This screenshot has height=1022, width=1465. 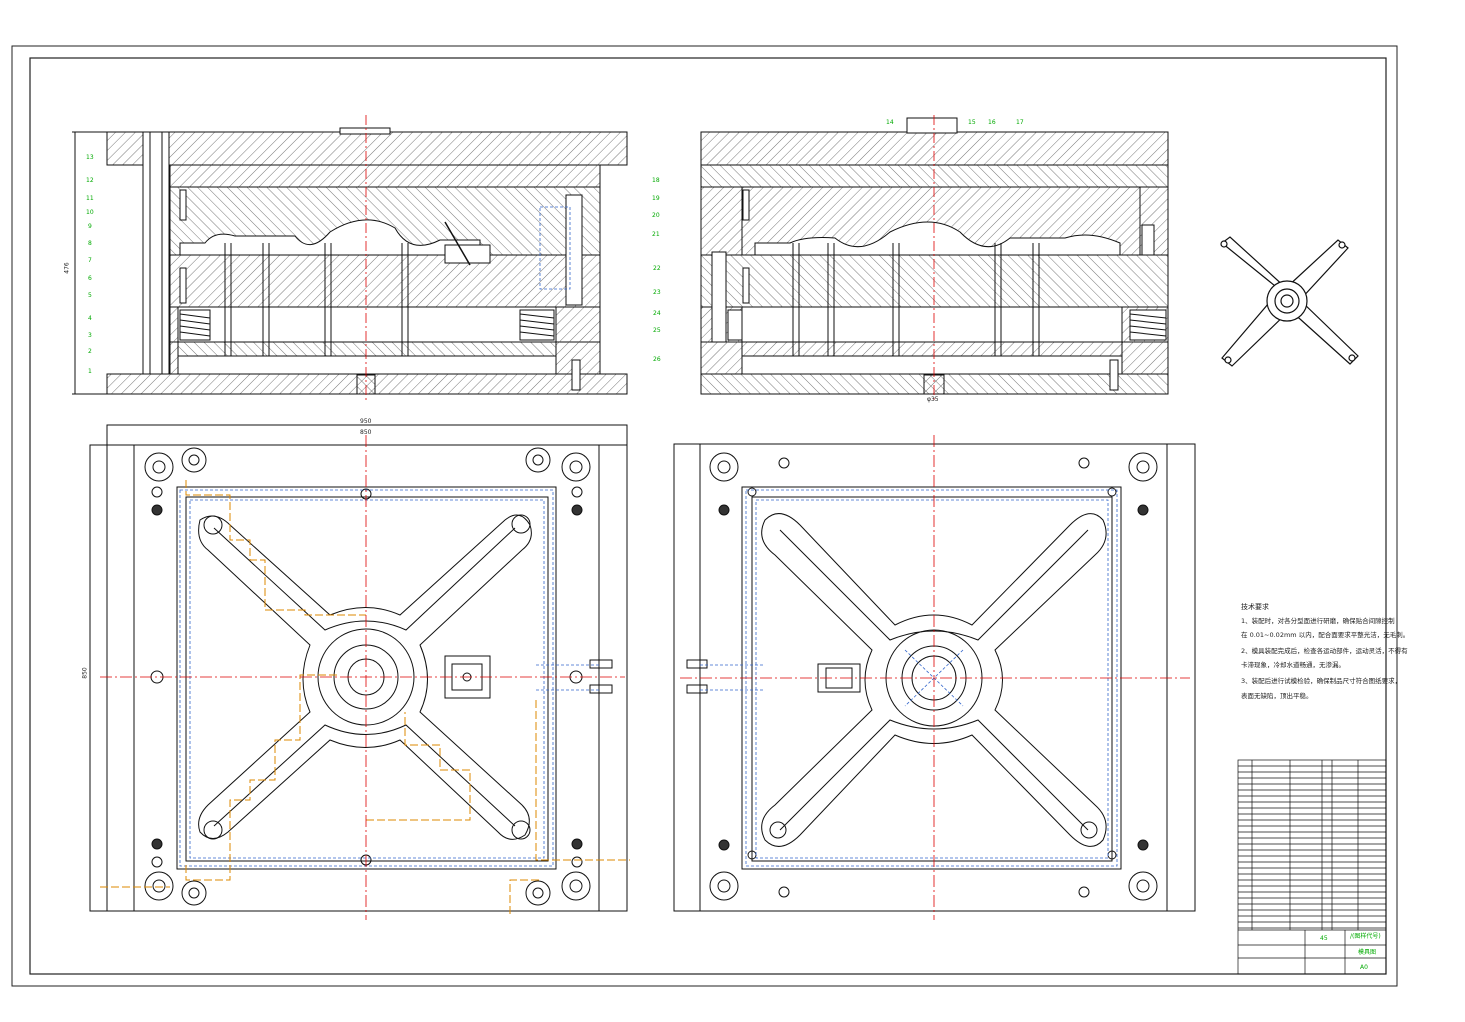 I want to click on part-label-8: 8, so click(x=90, y=243).